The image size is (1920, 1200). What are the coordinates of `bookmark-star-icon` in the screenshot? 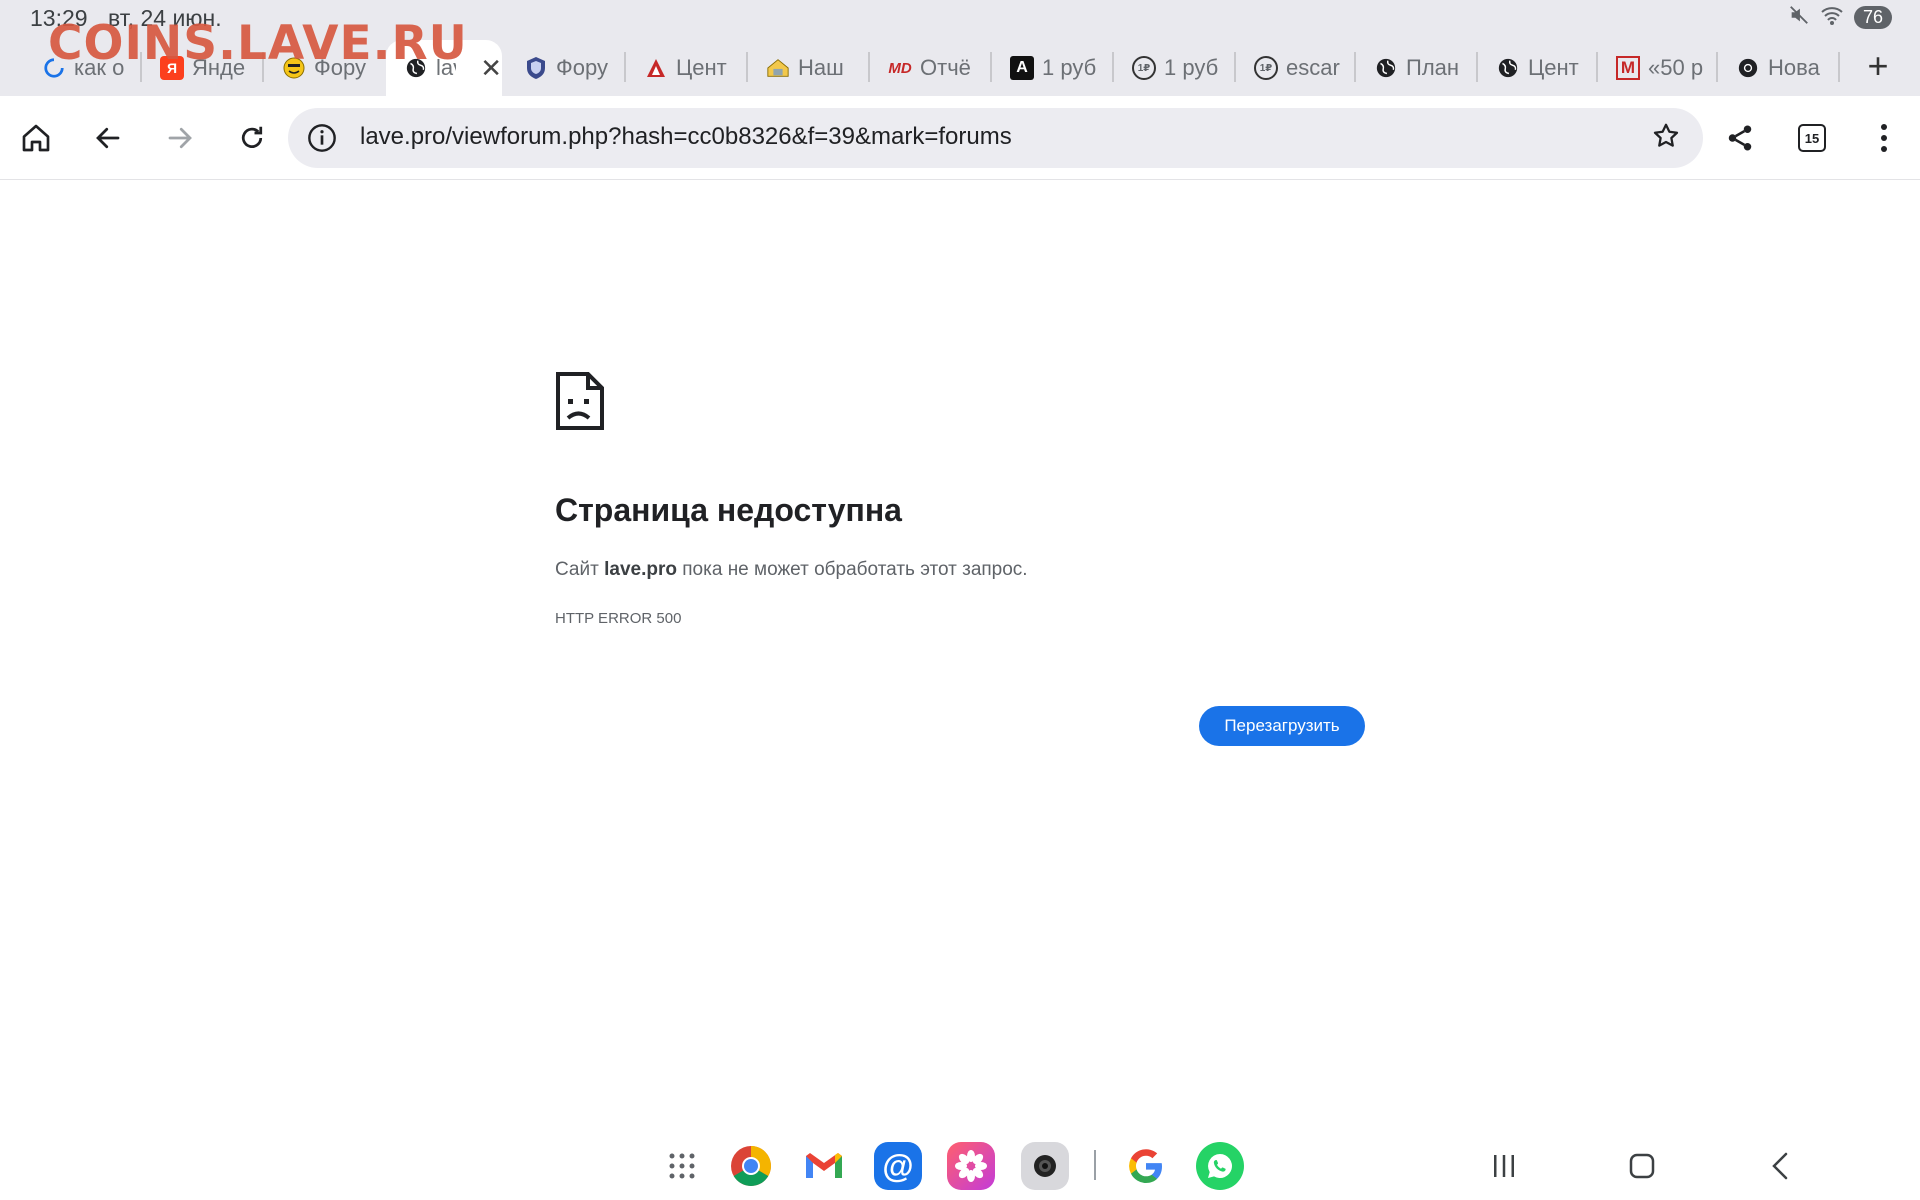 It's located at (1668, 138).